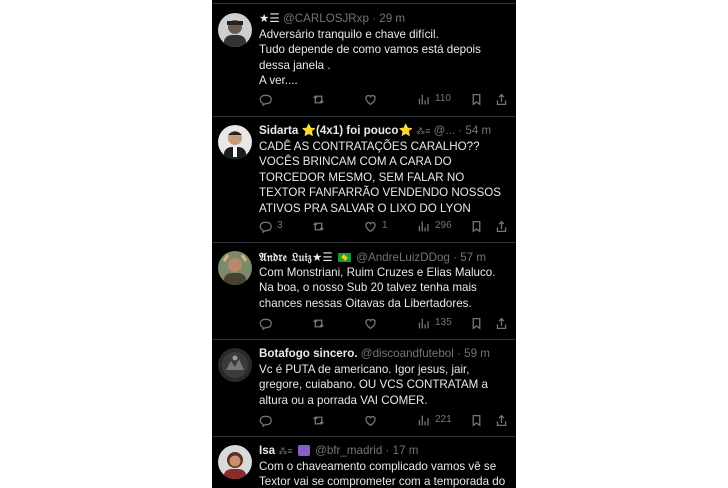 The width and height of the screenshot is (728, 488). I want to click on timestamp: 29 m, so click(392, 18).